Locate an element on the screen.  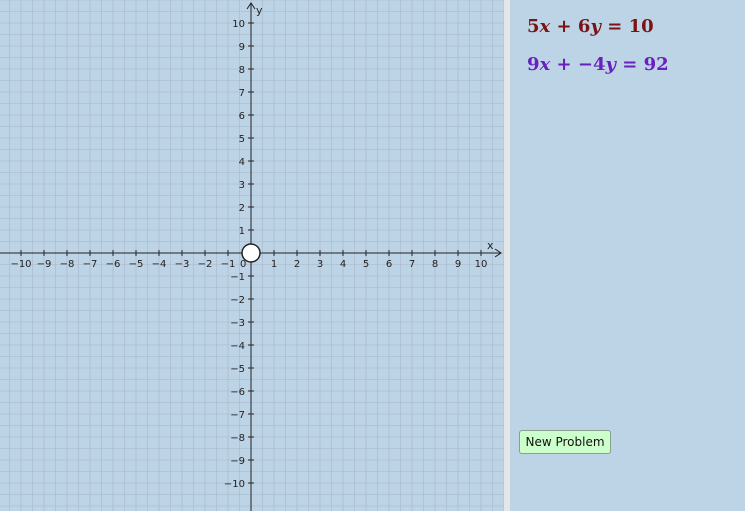
eq2-coef-b: −4 is located at coordinates (591, 64).